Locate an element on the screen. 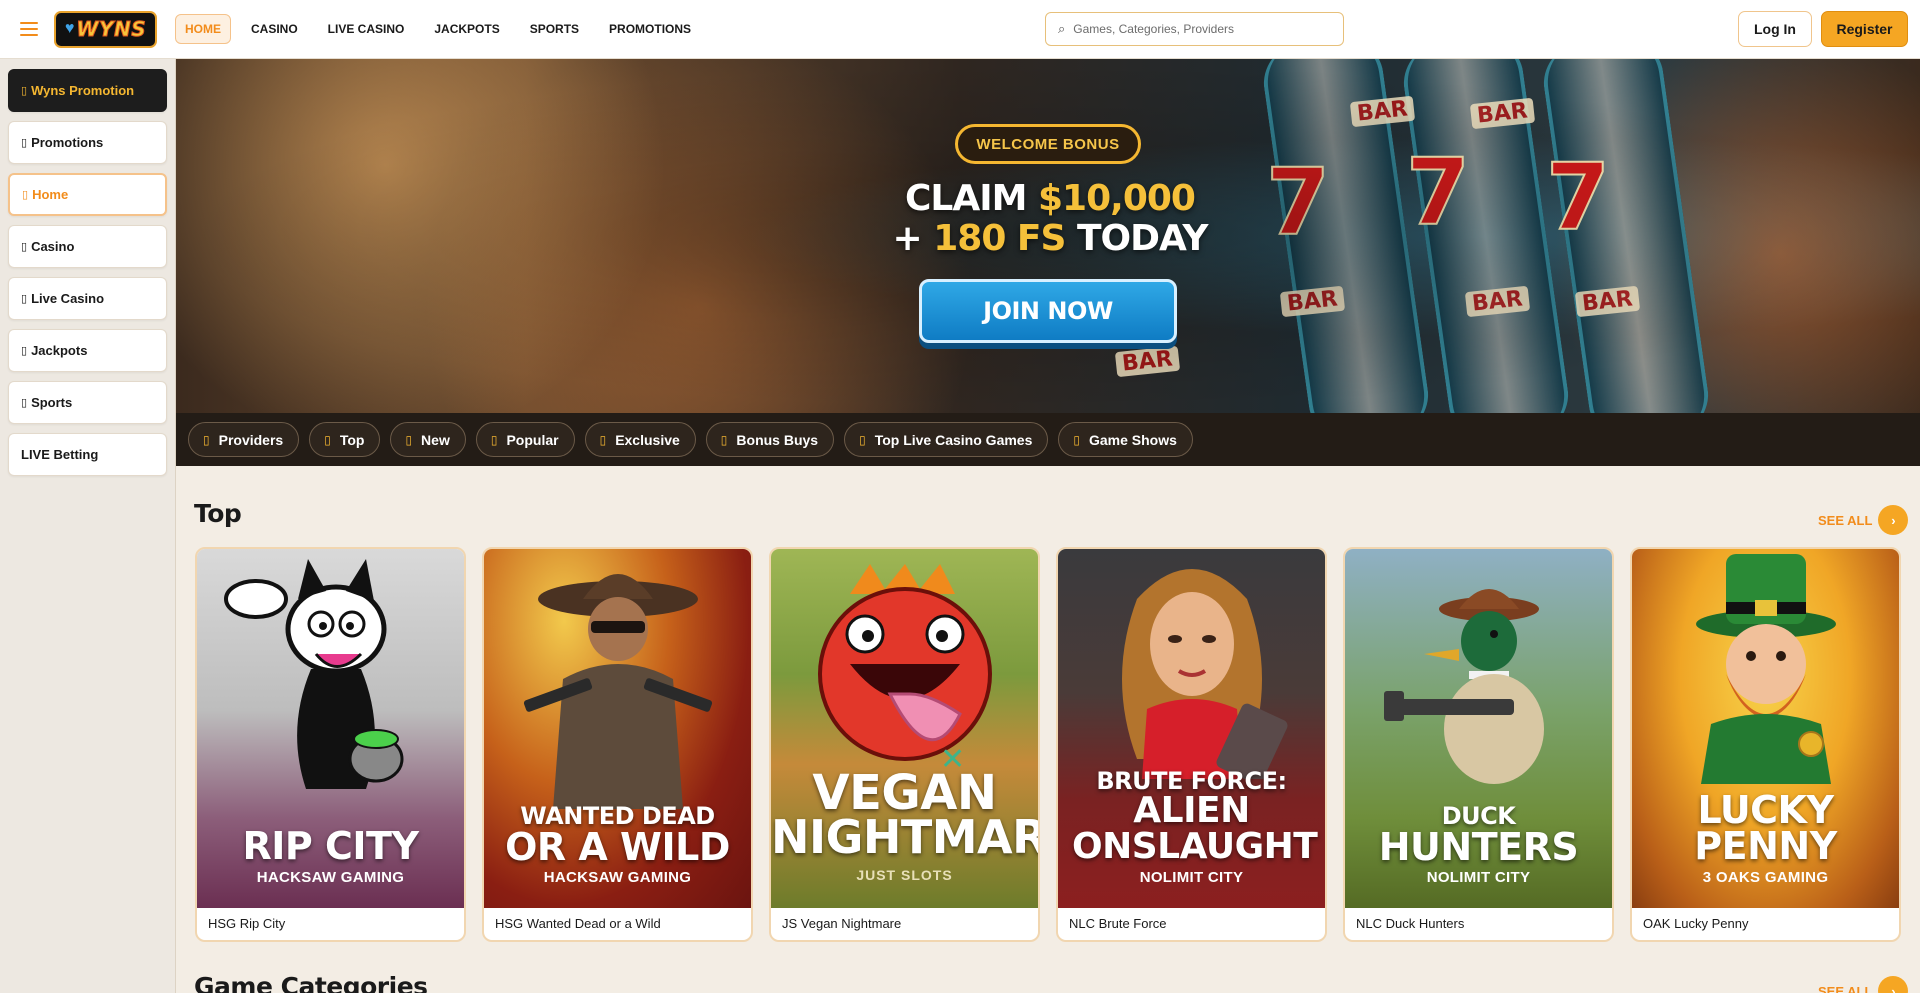  sidebar-item-label: Live Casino is located at coordinates (68, 298).